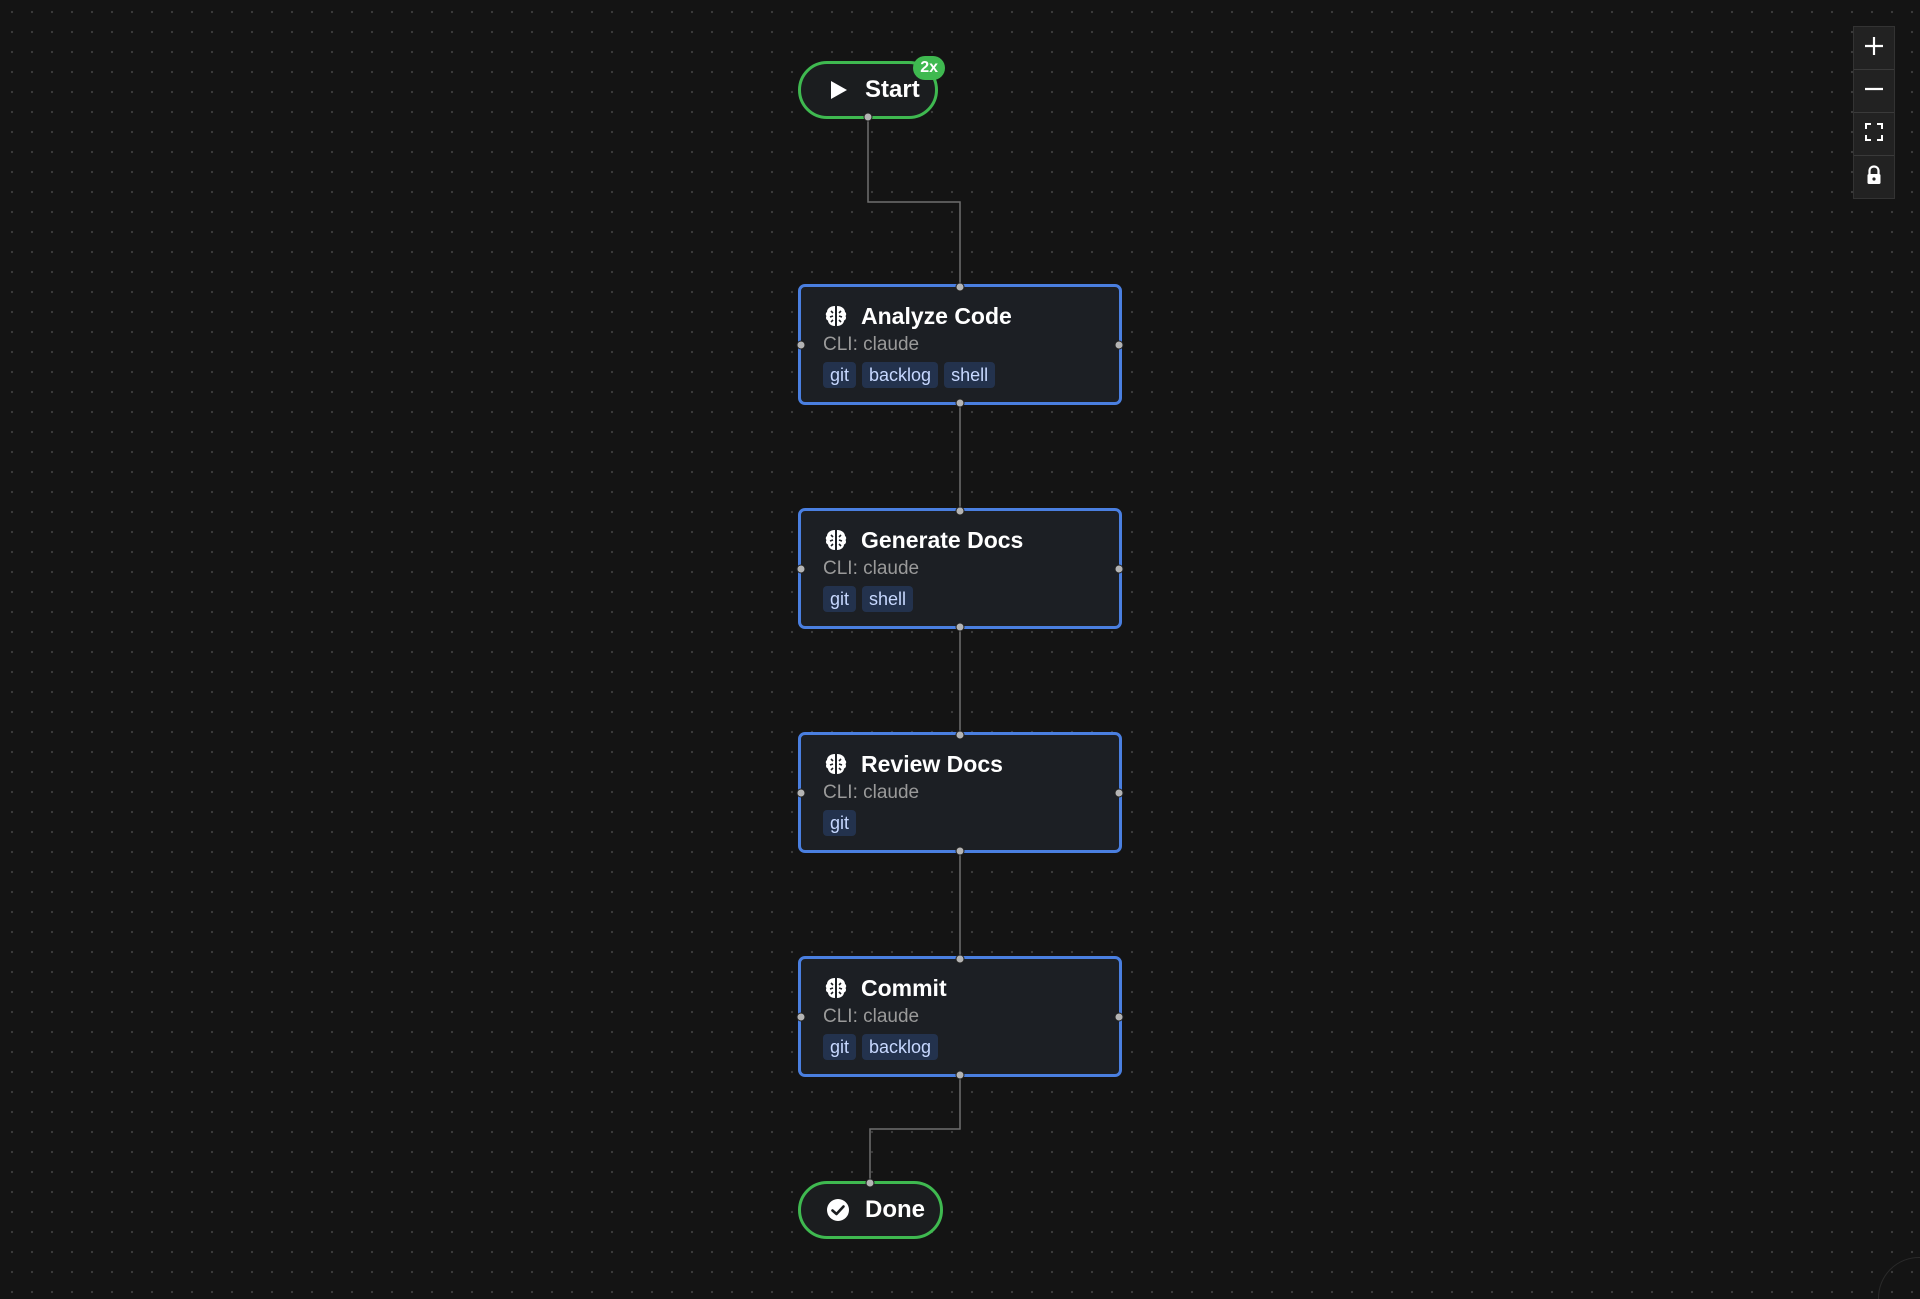  What do you see at coordinates (971, 599) in the screenshot?
I see `task-tags: git shell` at bounding box center [971, 599].